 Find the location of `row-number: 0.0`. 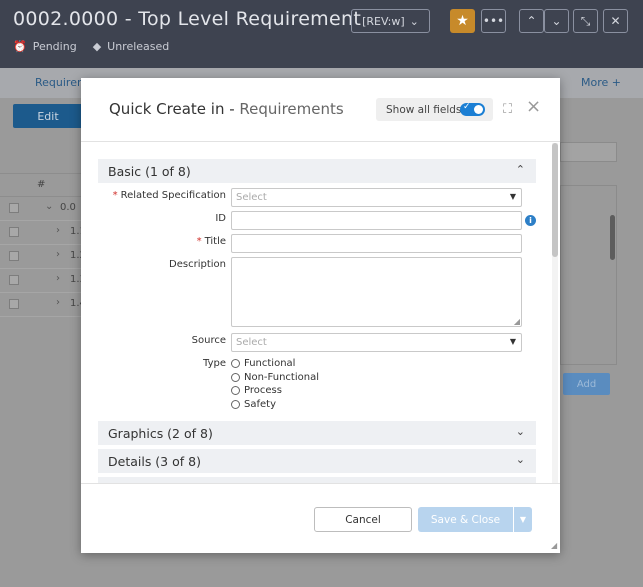

row-number: 0.0 is located at coordinates (68, 207).